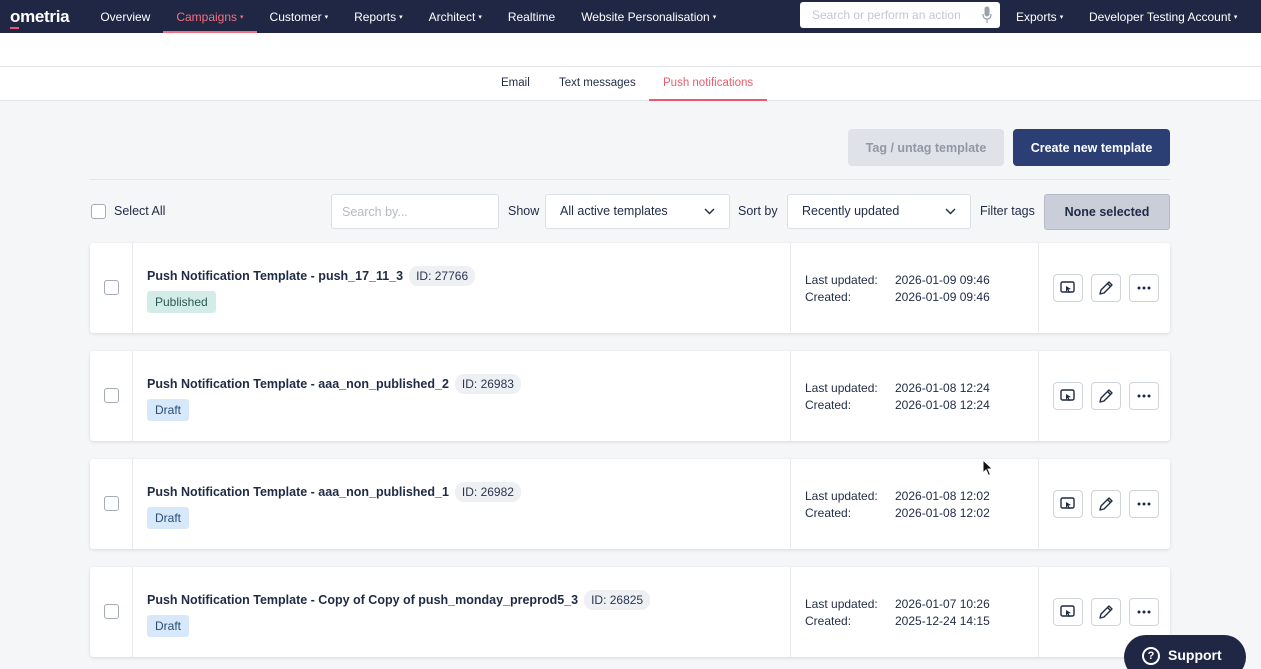 The height and width of the screenshot is (669, 1261). I want to click on created-row: Created: 2026-01-08 12:02, so click(897, 513).